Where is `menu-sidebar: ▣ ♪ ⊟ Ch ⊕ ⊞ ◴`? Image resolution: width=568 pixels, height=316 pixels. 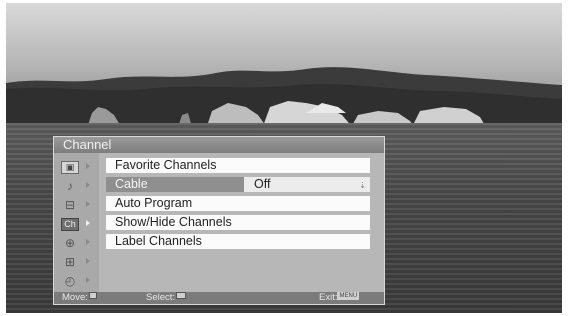 menu-sidebar: ▣ ♪ ⊟ Ch ⊕ ⊞ ◴ is located at coordinates (76, 223).